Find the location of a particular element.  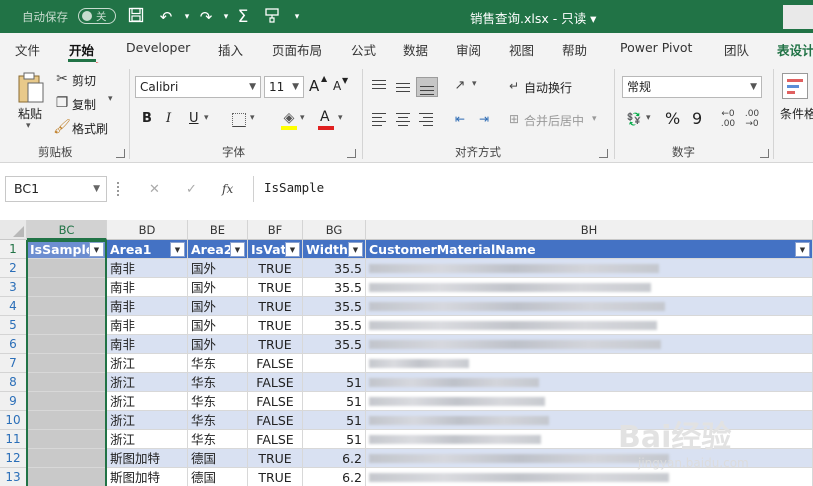

decrease-decimal-icon: .00 →0 is located at coordinates (752, 119).